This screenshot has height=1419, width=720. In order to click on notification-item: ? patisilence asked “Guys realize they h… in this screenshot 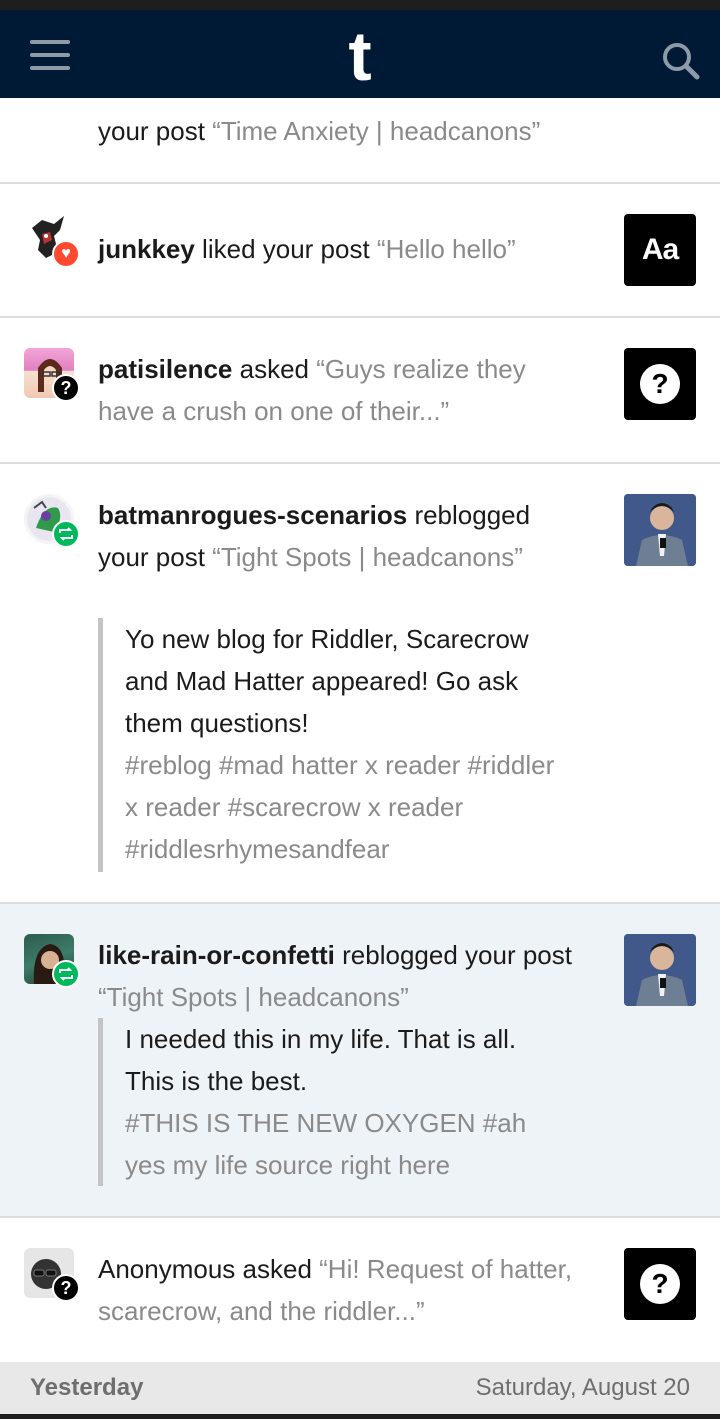, I will do `click(360, 391)`.